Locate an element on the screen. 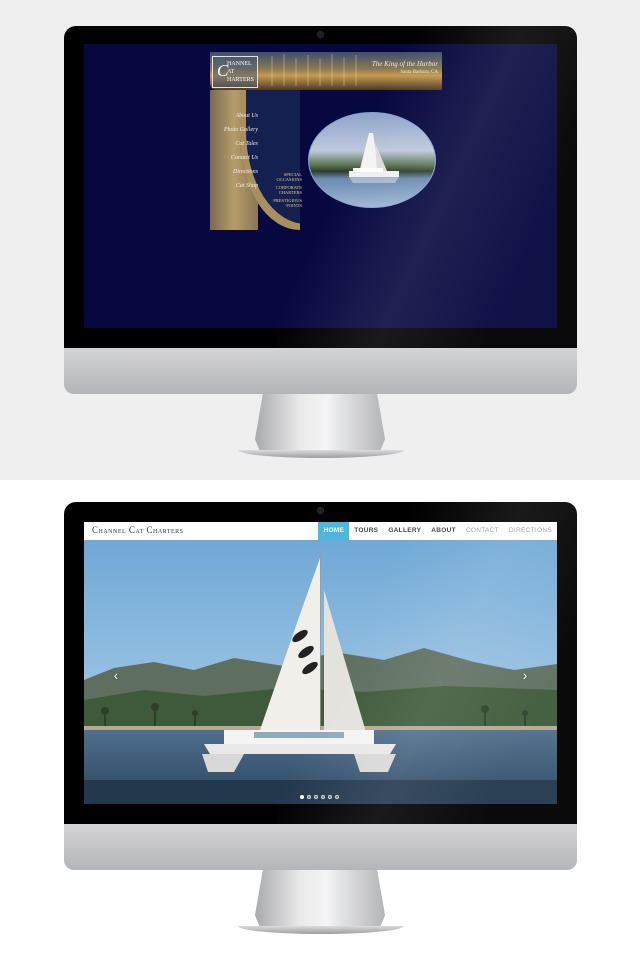 The height and width of the screenshot is (960, 640). sailboat-illustration is located at coordinates (374, 158).